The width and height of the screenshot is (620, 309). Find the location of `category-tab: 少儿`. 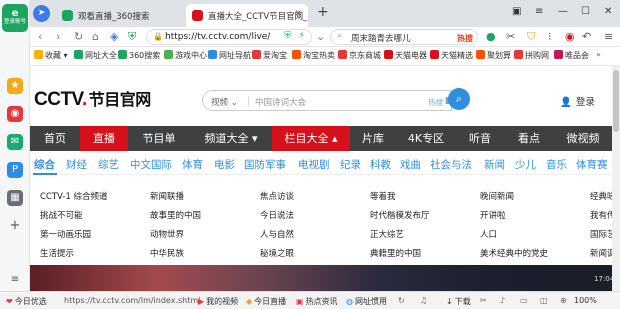

category-tab: 少儿 is located at coordinates (525, 164).